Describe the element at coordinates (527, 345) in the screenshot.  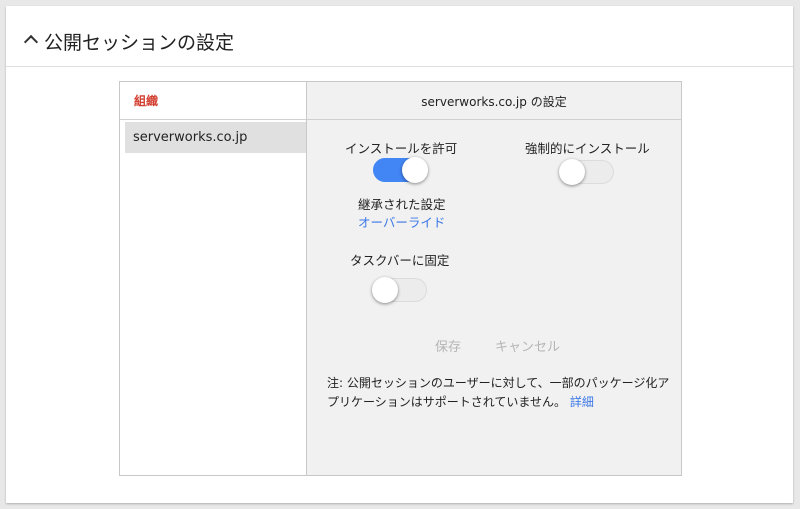
I see `cancel-button: キャンセル` at that location.